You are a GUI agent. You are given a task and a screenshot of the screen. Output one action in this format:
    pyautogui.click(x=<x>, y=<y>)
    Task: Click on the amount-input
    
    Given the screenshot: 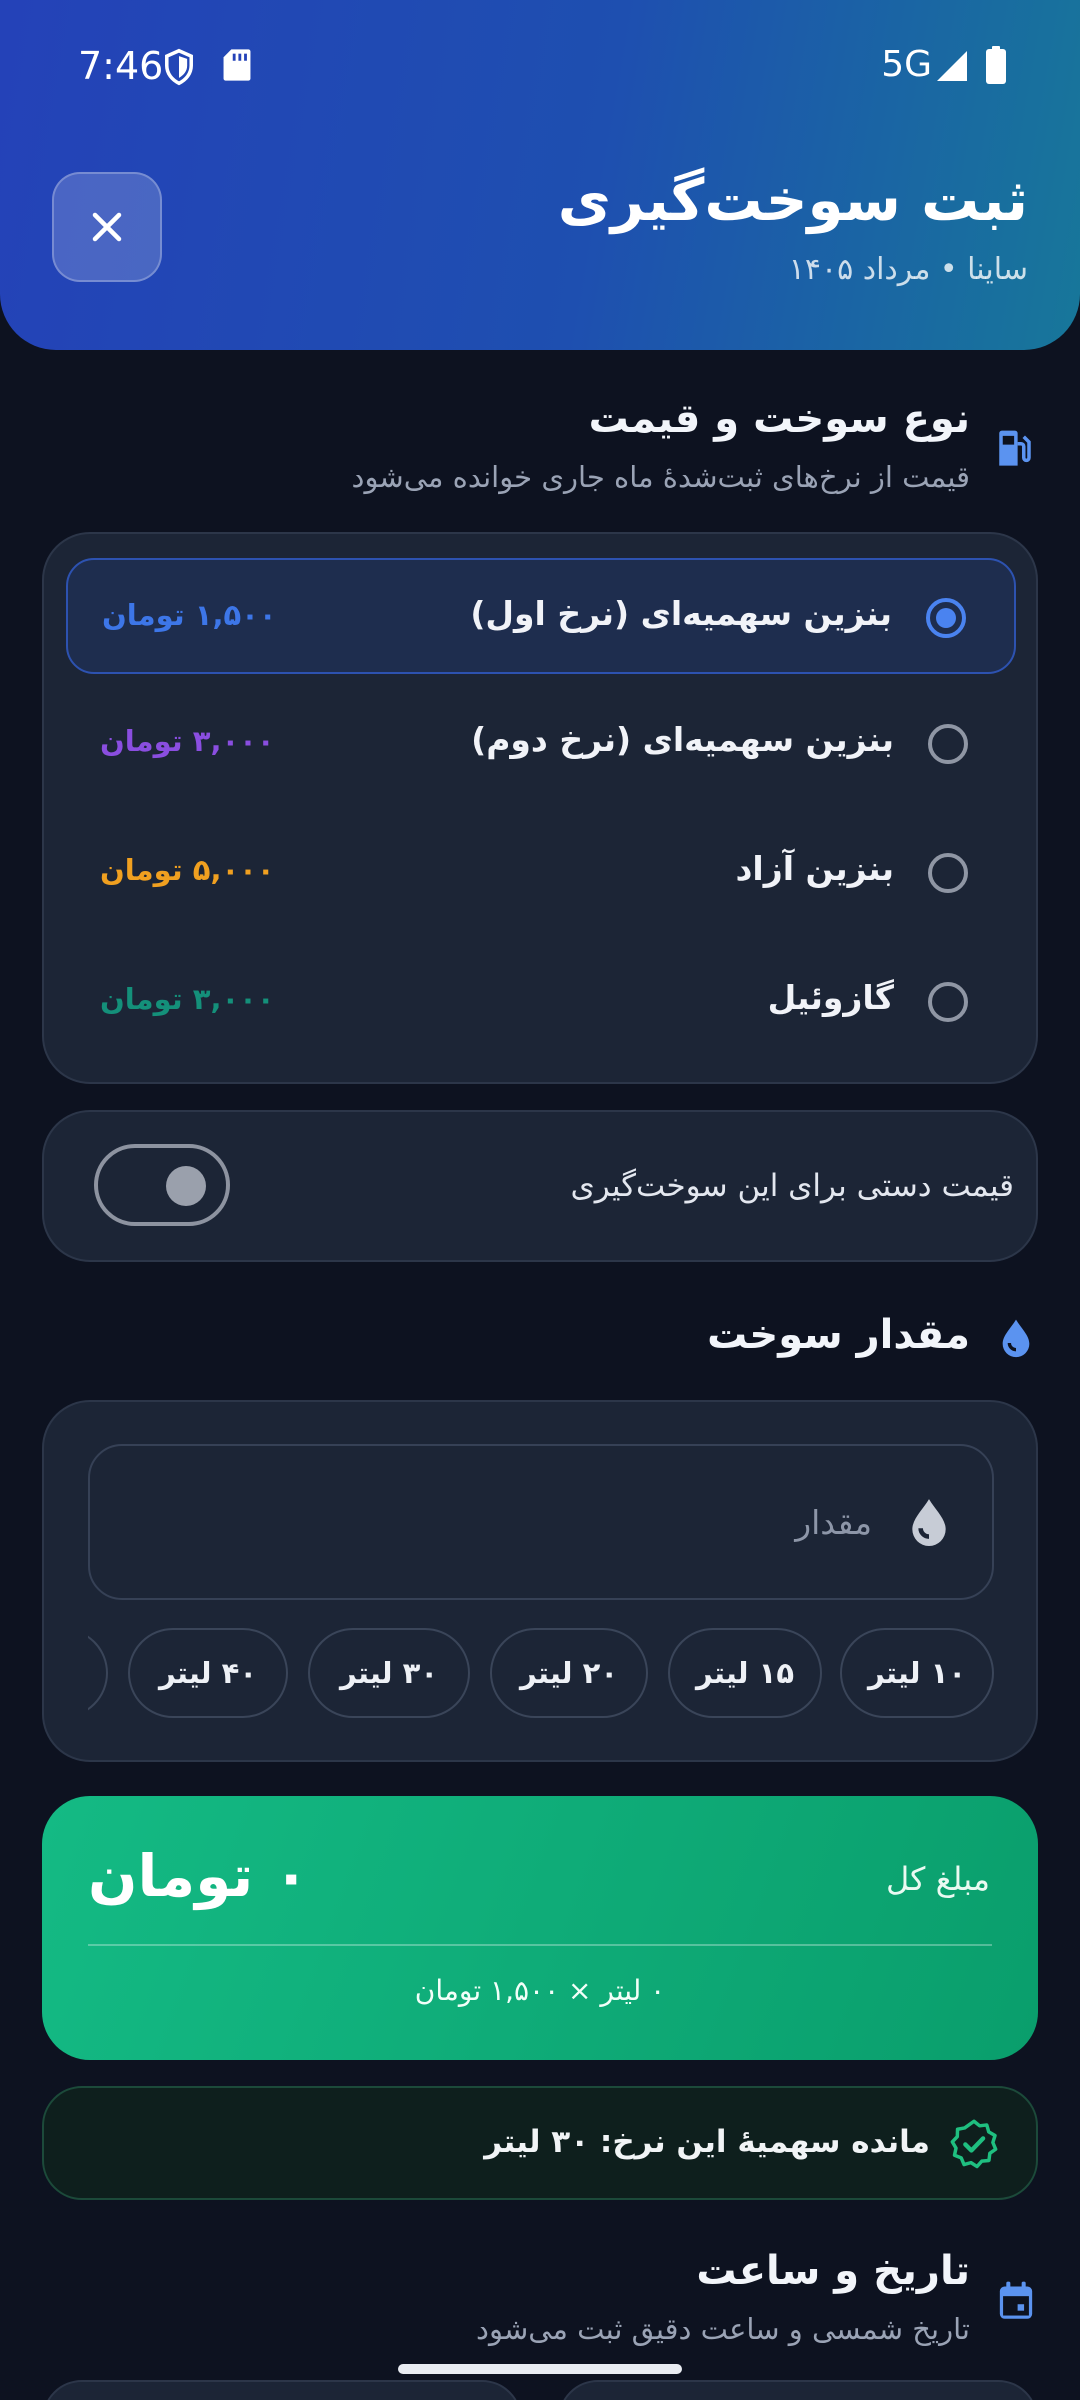 What is the action you would take?
    pyautogui.click(x=572, y=1522)
    